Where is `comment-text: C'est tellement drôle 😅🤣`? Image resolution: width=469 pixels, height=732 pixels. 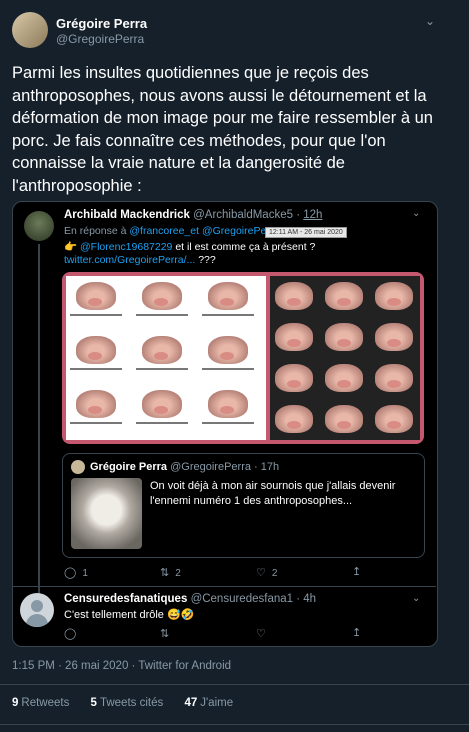
comment-text: C'est tellement drôle 😅🤣 is located at coordinates (129, 615).